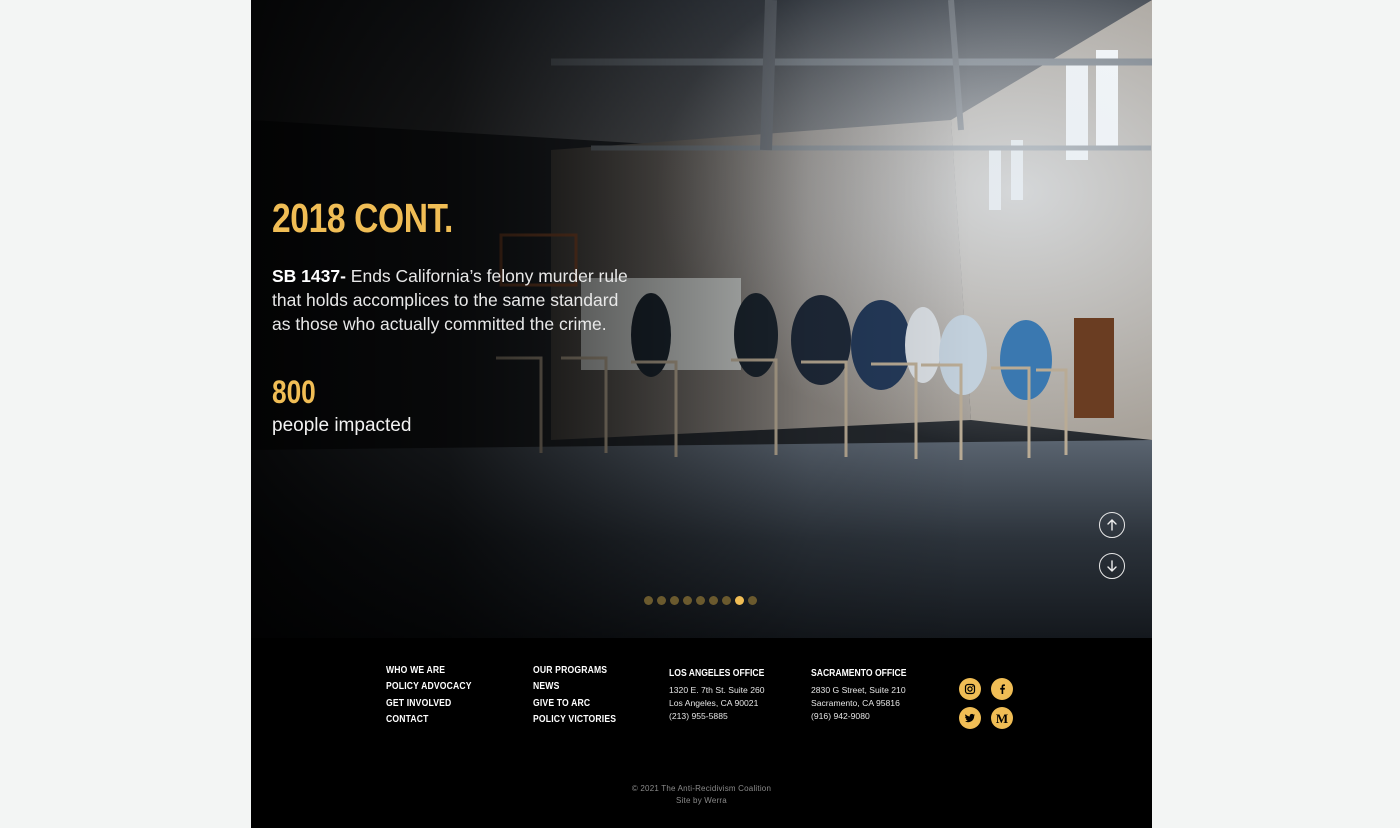 The image size is (1400, 828). Describe the element at coordinates (858, 690) in the screenshot. I see `sac-office-address1: 2830 G Street, Suite 210` at that location.